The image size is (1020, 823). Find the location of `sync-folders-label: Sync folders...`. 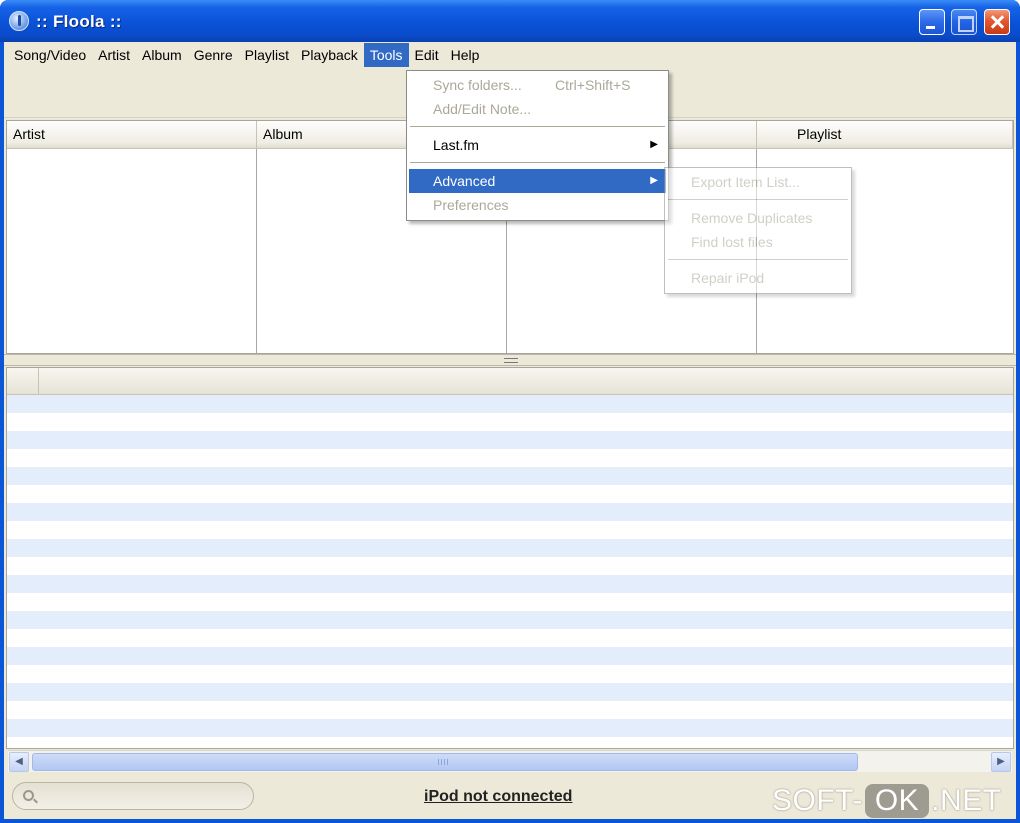

sync-folders-label: Sync folders... is located at coordinates (477, 85).